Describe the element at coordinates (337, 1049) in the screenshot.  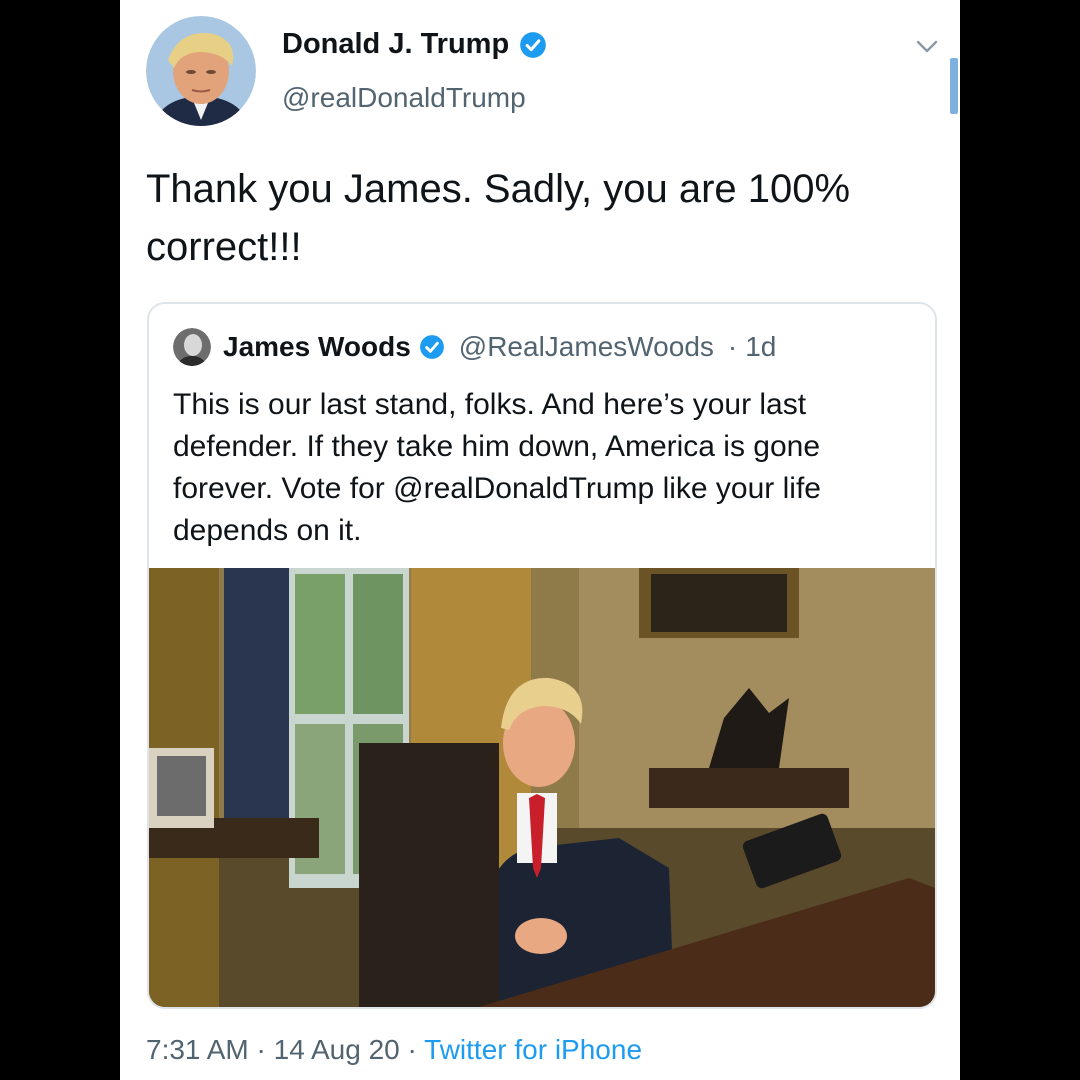
I see `tweet-date: 14 Aug 20` at that location.